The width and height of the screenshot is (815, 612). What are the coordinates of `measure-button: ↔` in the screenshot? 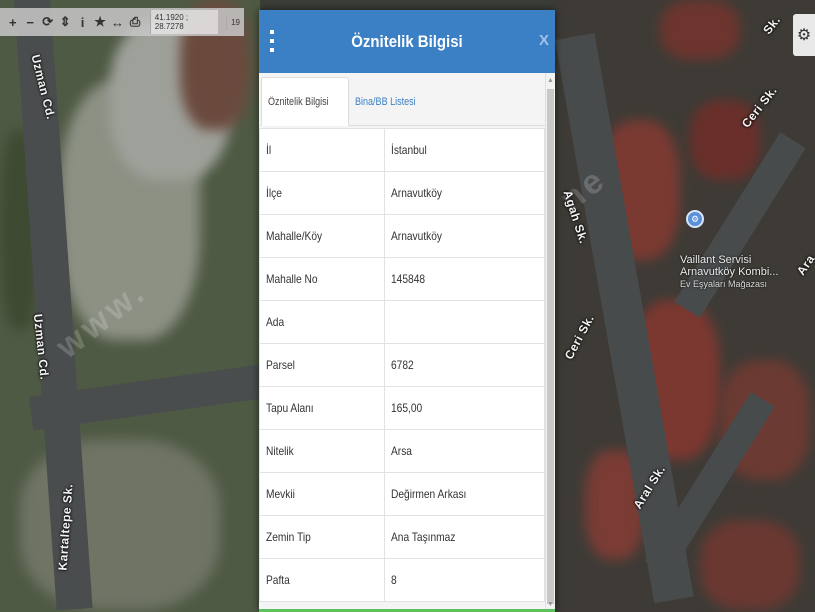 It's located at (117, 22).